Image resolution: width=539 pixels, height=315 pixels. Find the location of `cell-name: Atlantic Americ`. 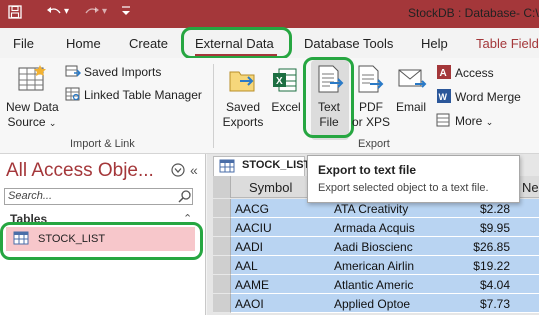

cell-name: Atlantic Americ is located at coordinates (379, 285).